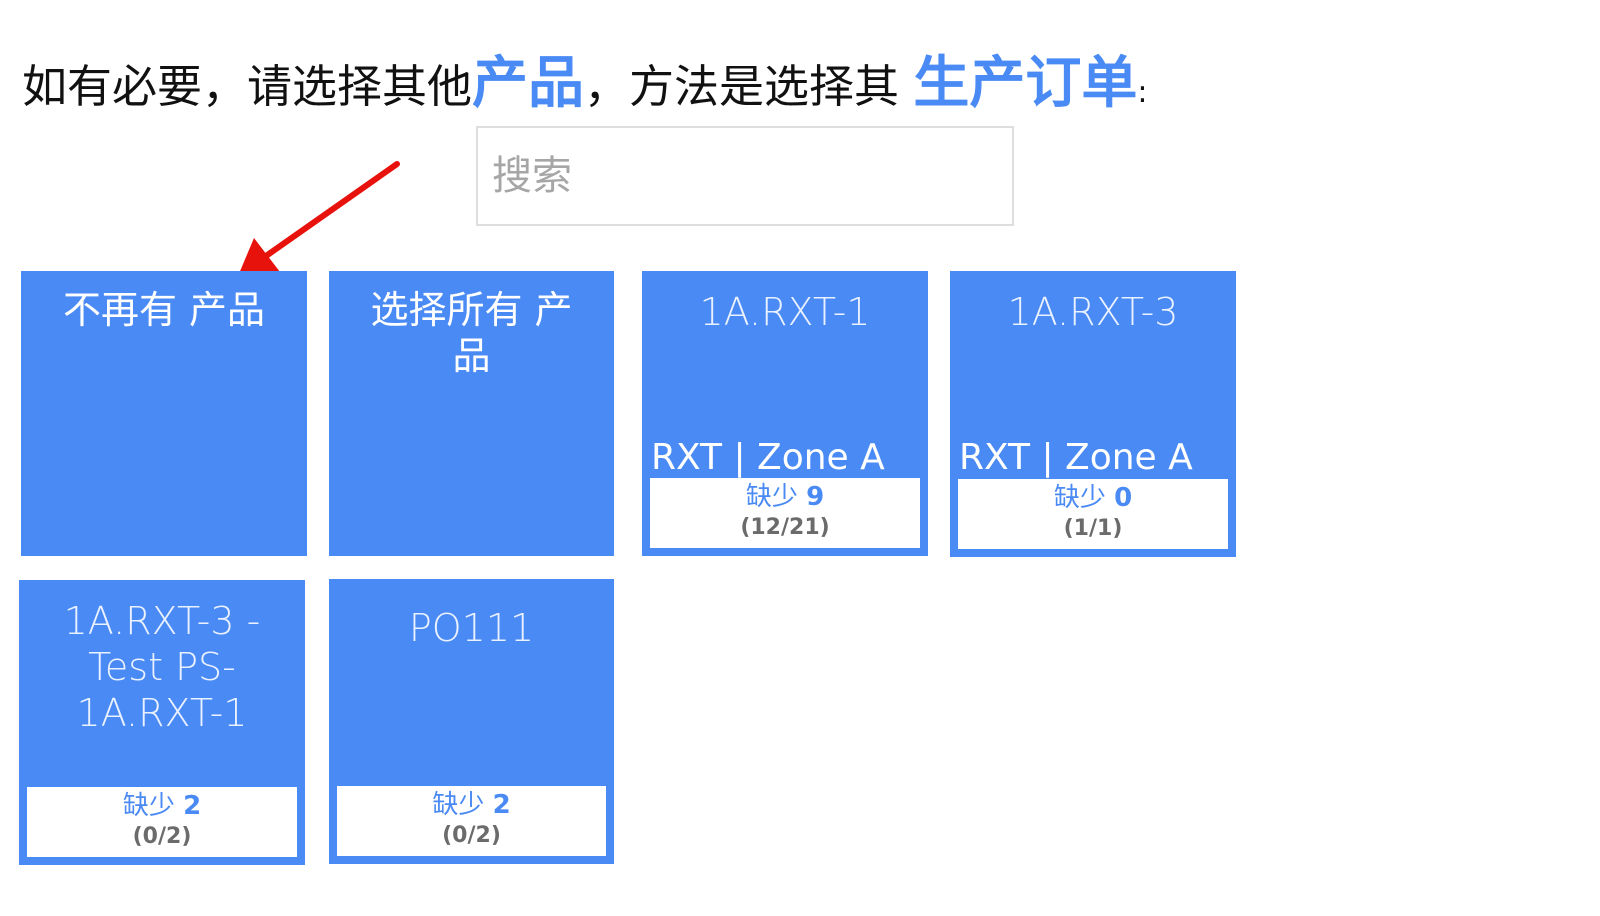  What do you see at coordinates (1093, 312) in the screenshot?
I see `tile-title: 1A.RXT-3` at bounding box center [1093, 312].